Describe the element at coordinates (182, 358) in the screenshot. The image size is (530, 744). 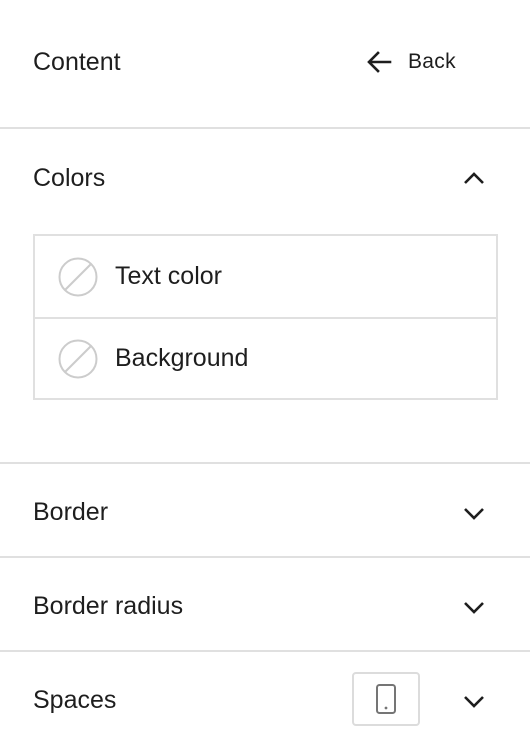
I see `background-color-label: Background` at that location.